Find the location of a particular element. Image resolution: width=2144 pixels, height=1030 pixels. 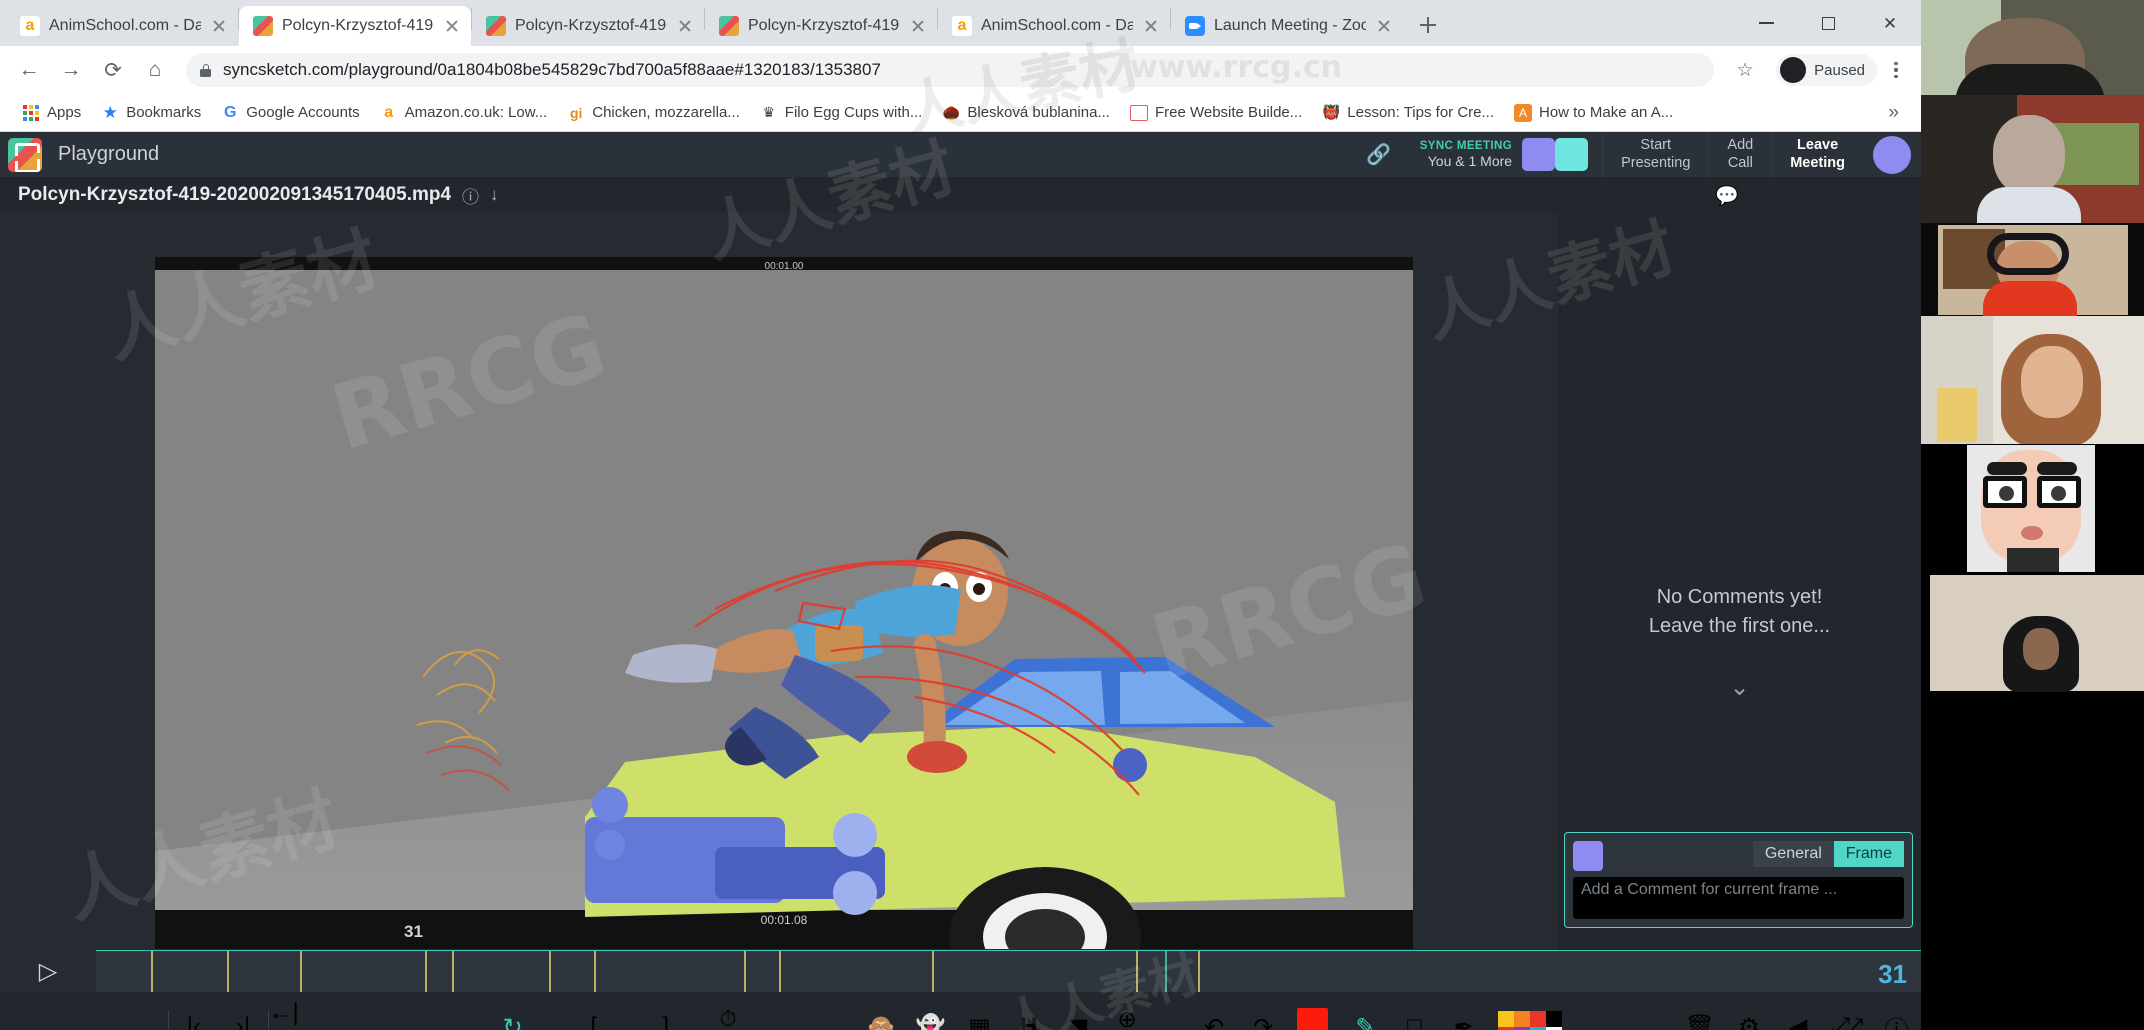

hide-annotations-icon: 🙈 is located at coordinates (881, 1013).